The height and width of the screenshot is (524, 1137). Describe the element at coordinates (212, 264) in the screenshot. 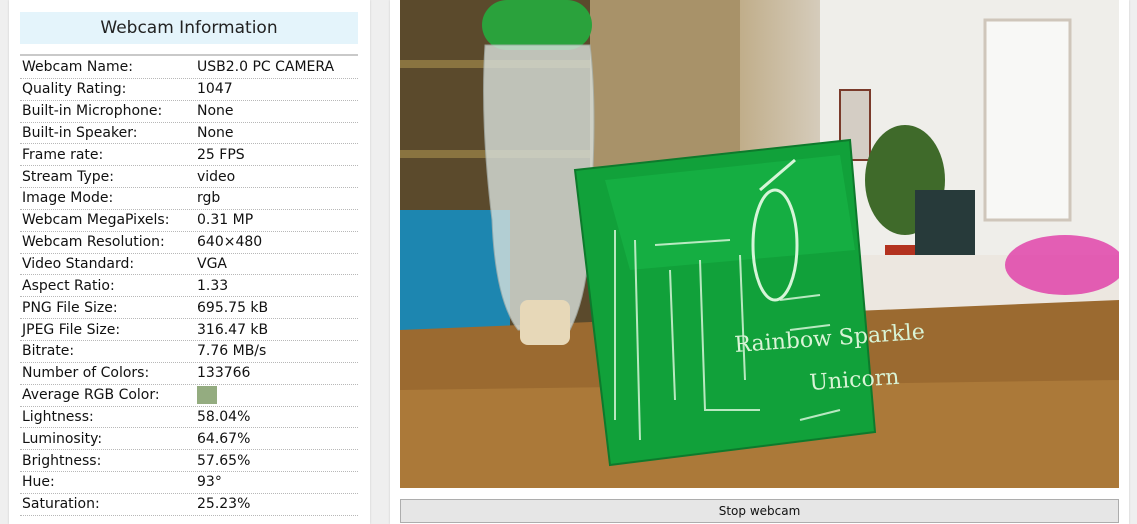

I see `row-value: VGA` at that location.